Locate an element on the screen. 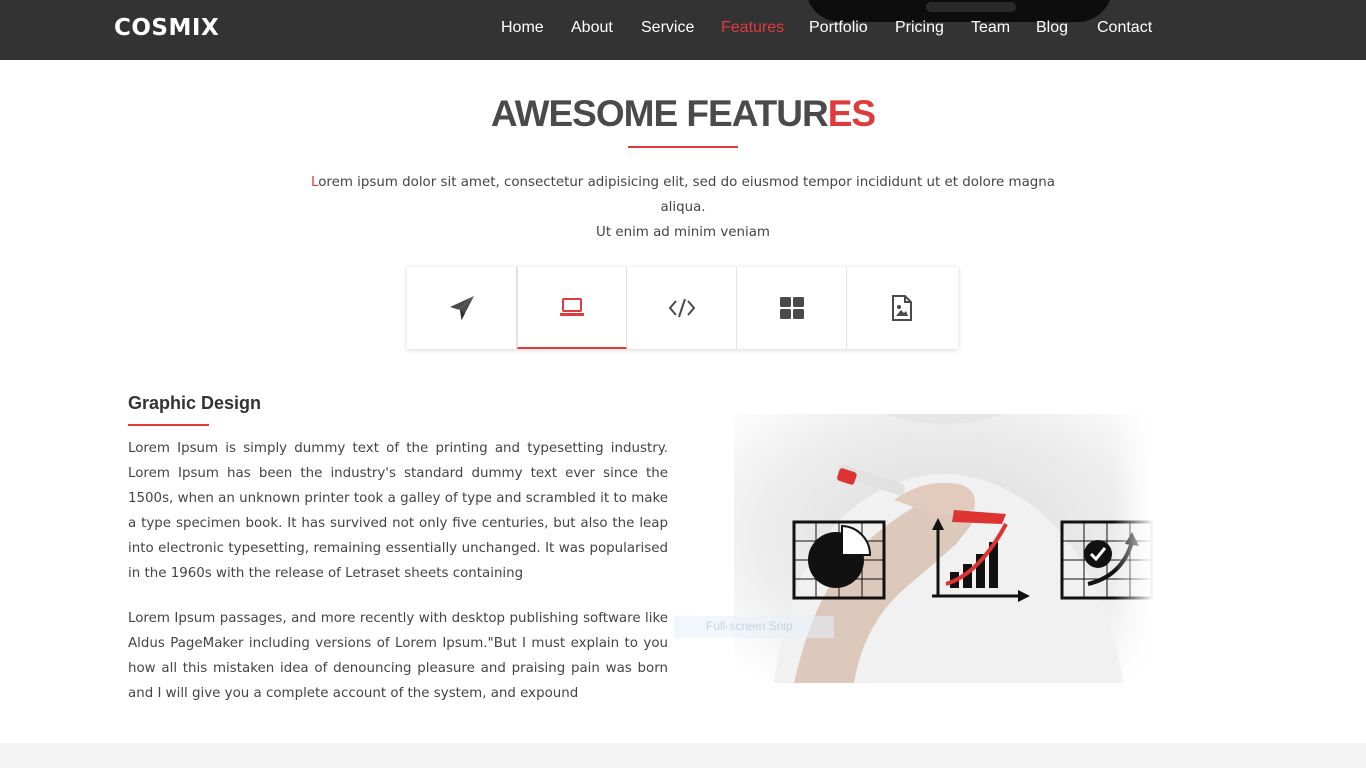 Image resolution: width=1366 pixels, height=768 pixels. intro-line-2: Ut enim ad minim veniam is located at coordinates (683, 232).